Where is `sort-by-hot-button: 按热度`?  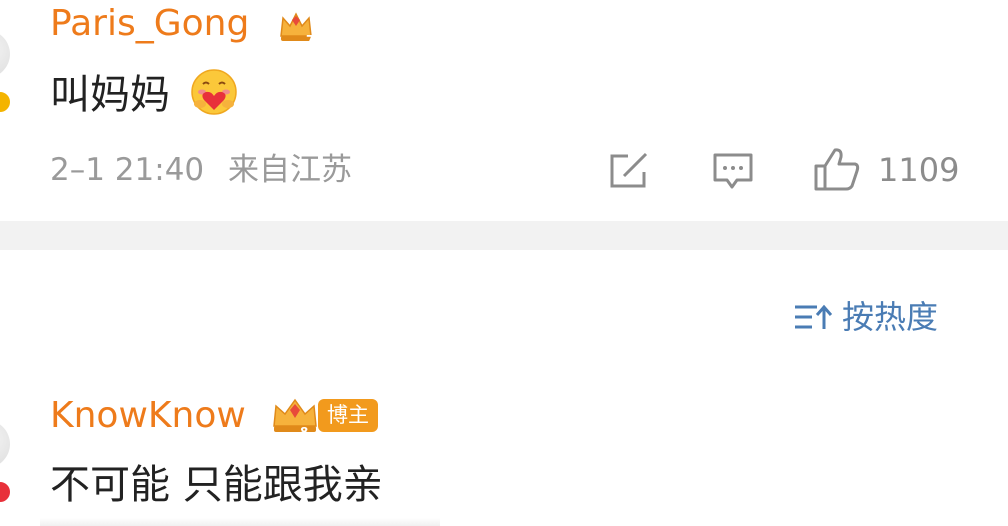 sort-by-hot-button: 按热度 is located at coordinates (865, 317).